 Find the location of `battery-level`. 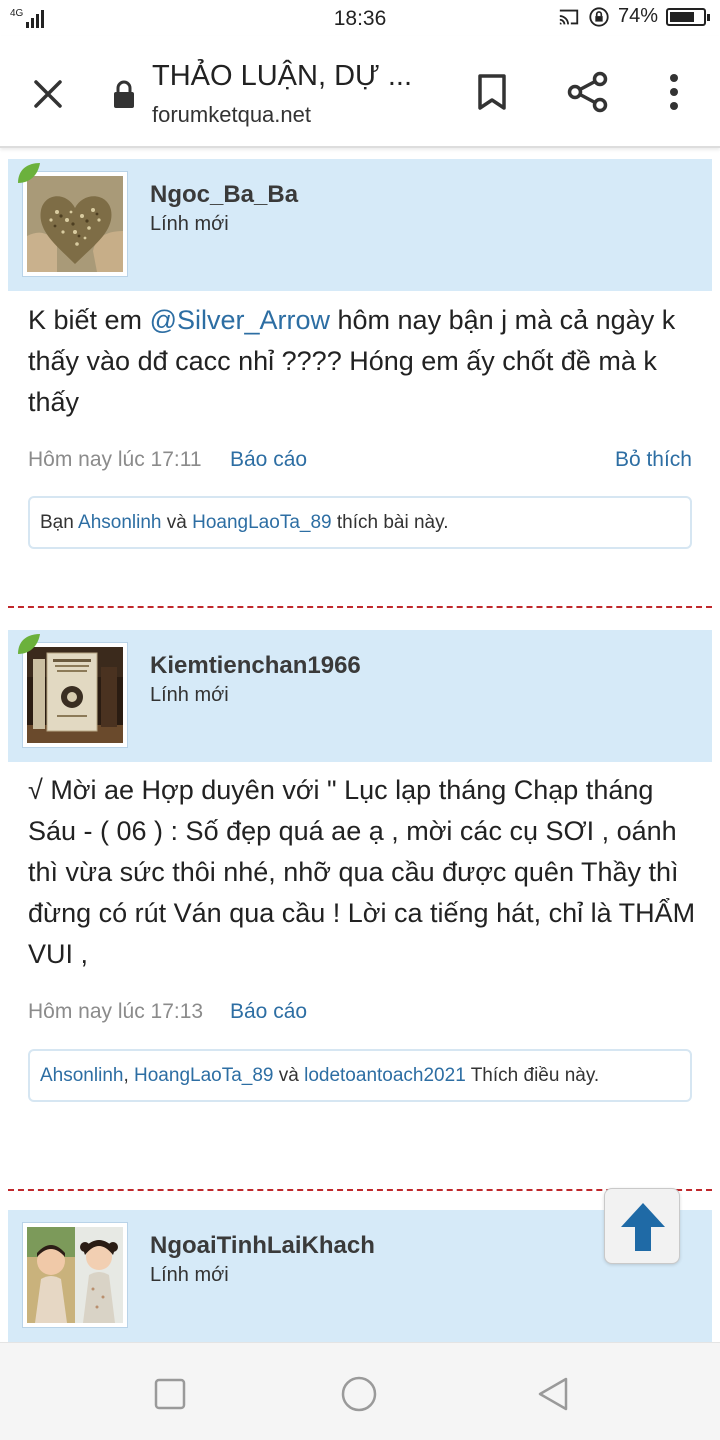

battery-level is located at coordinates (682, 16).